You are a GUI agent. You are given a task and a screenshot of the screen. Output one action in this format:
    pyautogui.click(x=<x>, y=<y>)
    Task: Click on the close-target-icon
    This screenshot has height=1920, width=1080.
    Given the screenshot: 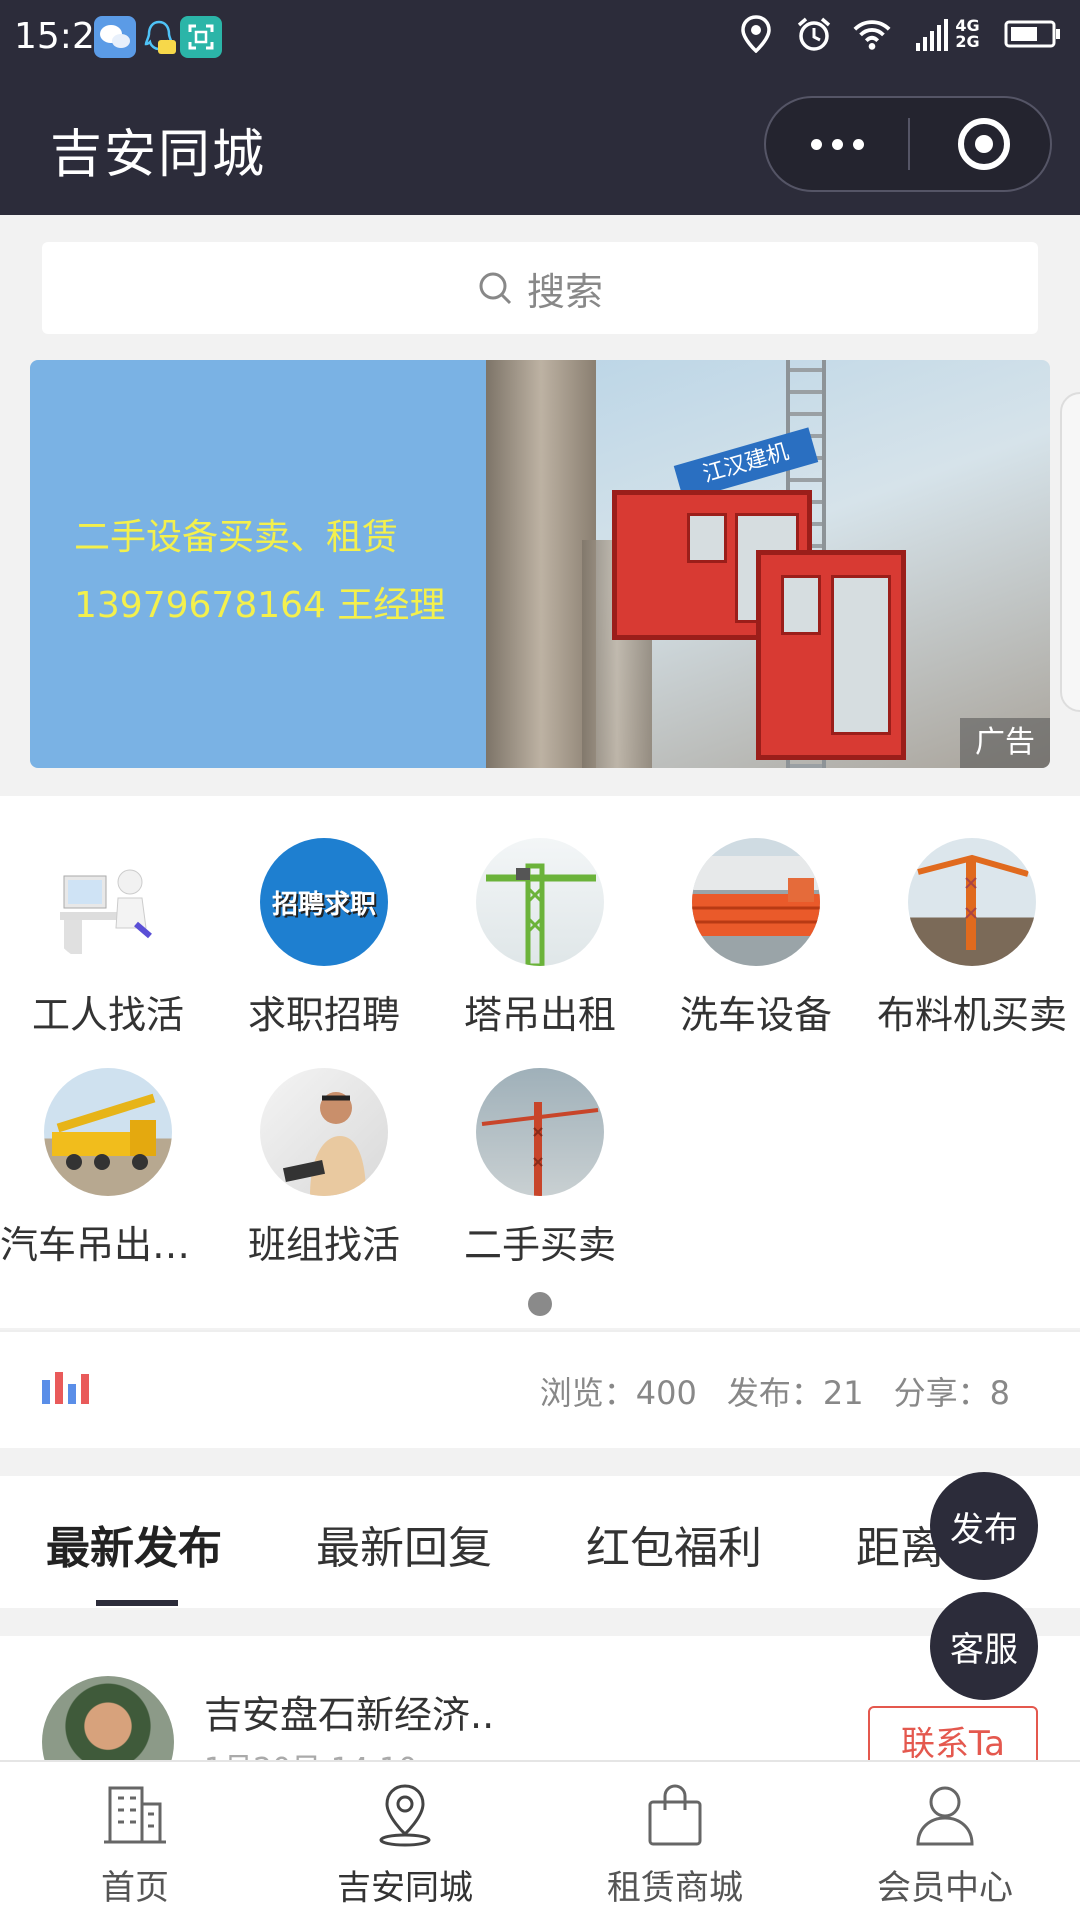 What is the action you would take?
    pyautogui.click(x=984, y=144)
    